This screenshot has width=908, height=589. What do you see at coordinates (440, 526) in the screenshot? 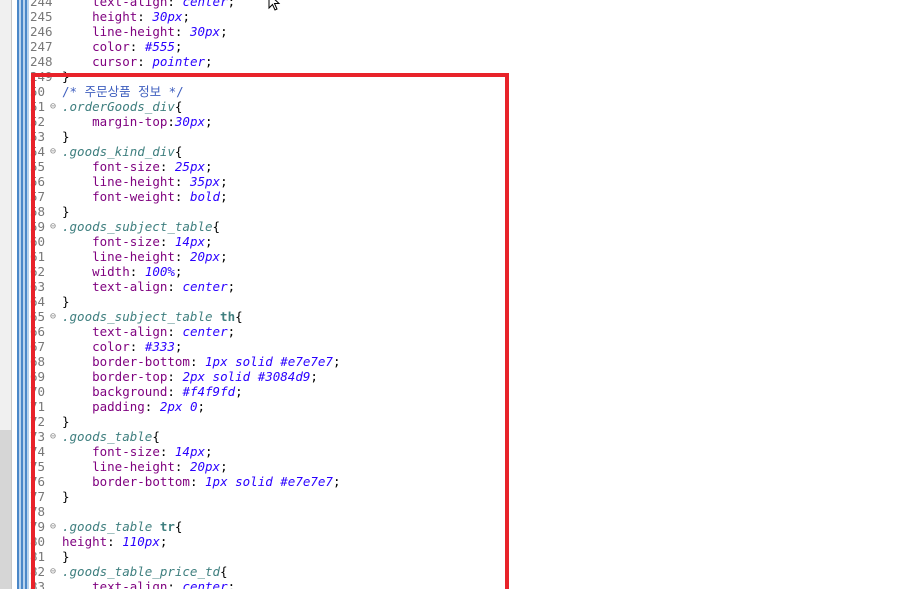
I see `code-line: 79 ⊖ .goods_table tr{` at bounding box center [440, 526].